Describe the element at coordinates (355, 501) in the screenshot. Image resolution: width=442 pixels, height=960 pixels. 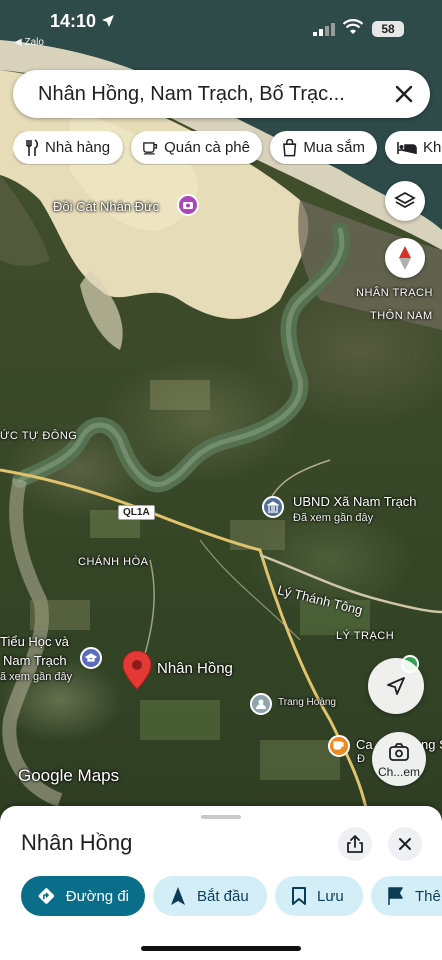
I see `map-label-ubnd: UBND Xã Nam Trạch` at that location.